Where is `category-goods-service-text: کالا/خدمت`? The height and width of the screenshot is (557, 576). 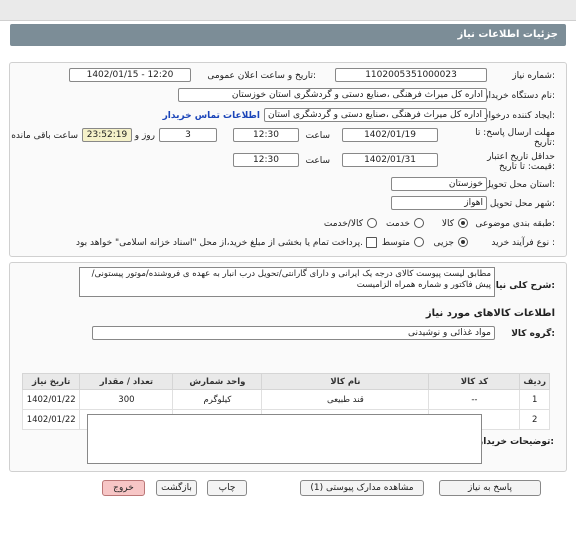 category-goods-service-text: کالا/خدمت is located at coordinates (343, 224).